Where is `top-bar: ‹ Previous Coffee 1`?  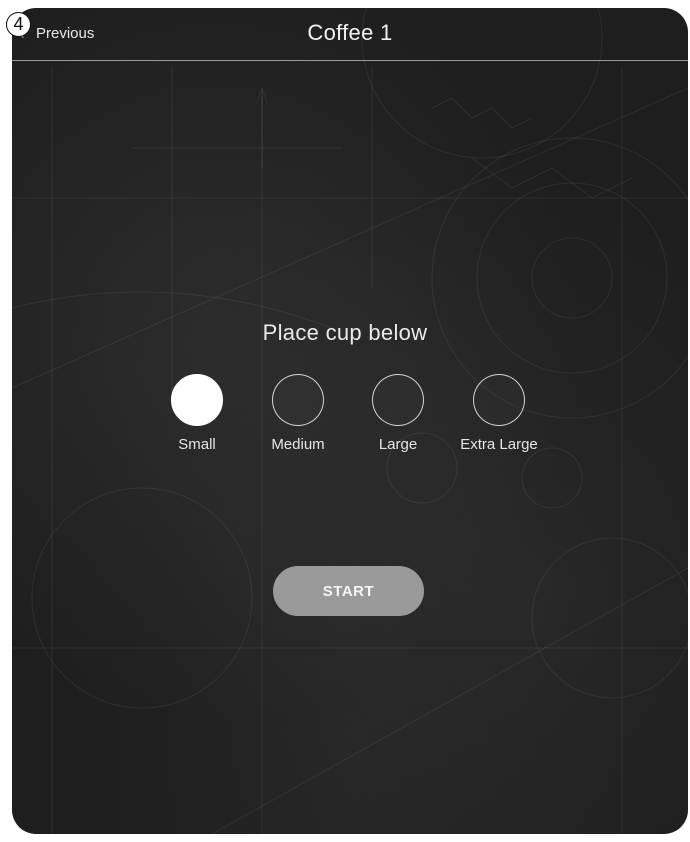 top-bar: ‹ Previous Coffee 1 is located at coordinates (350, 34).